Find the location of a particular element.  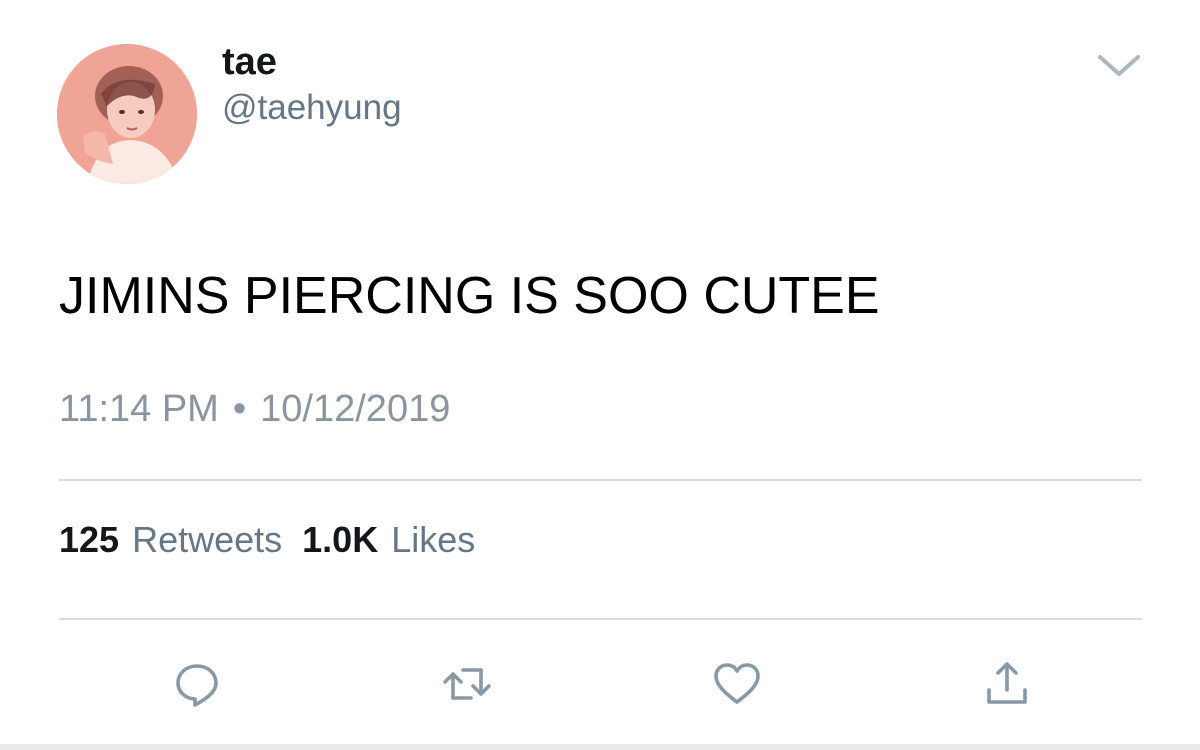

avatar is located at coordinates (127, 114).